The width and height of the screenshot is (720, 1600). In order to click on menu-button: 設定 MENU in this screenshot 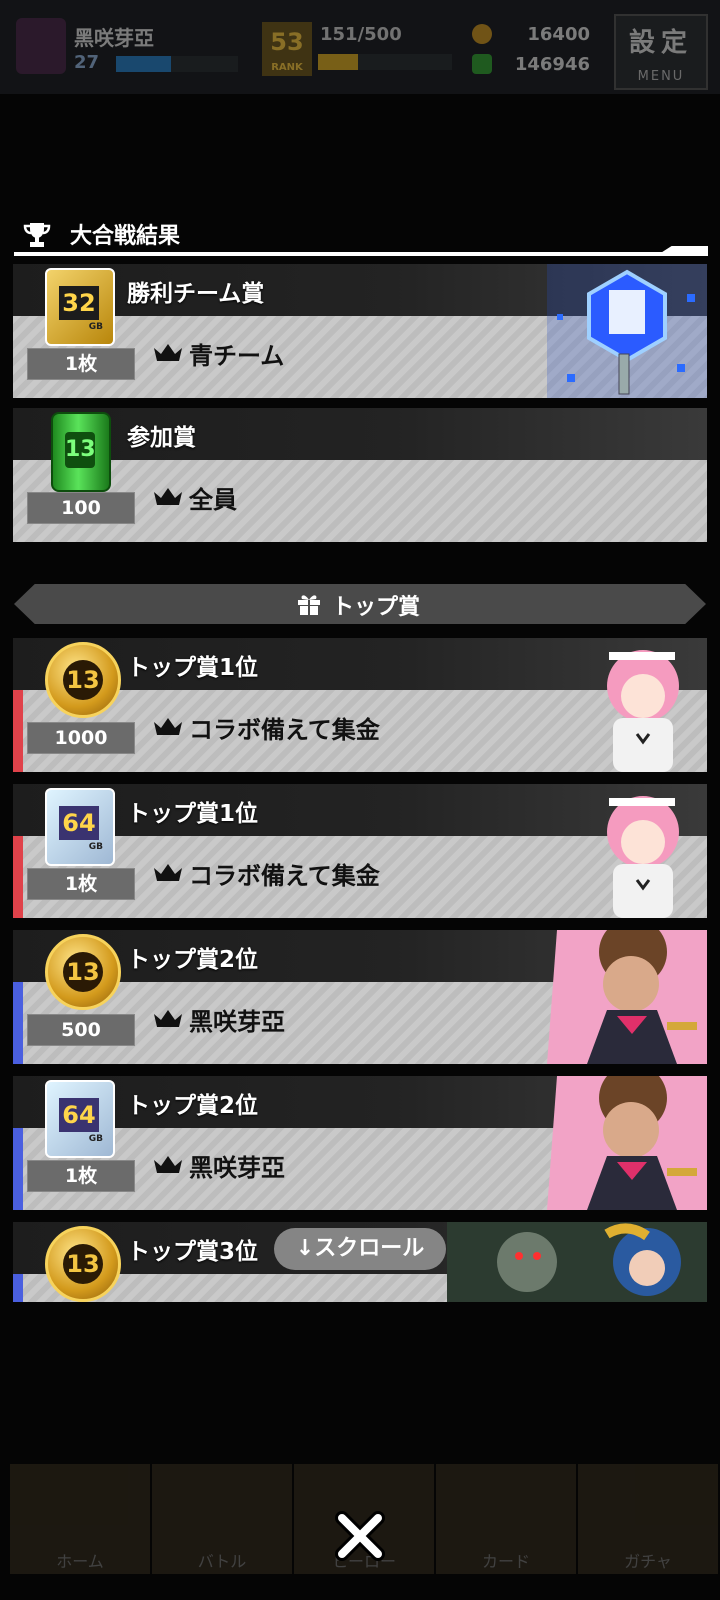, I will do `click(661, 52)`.